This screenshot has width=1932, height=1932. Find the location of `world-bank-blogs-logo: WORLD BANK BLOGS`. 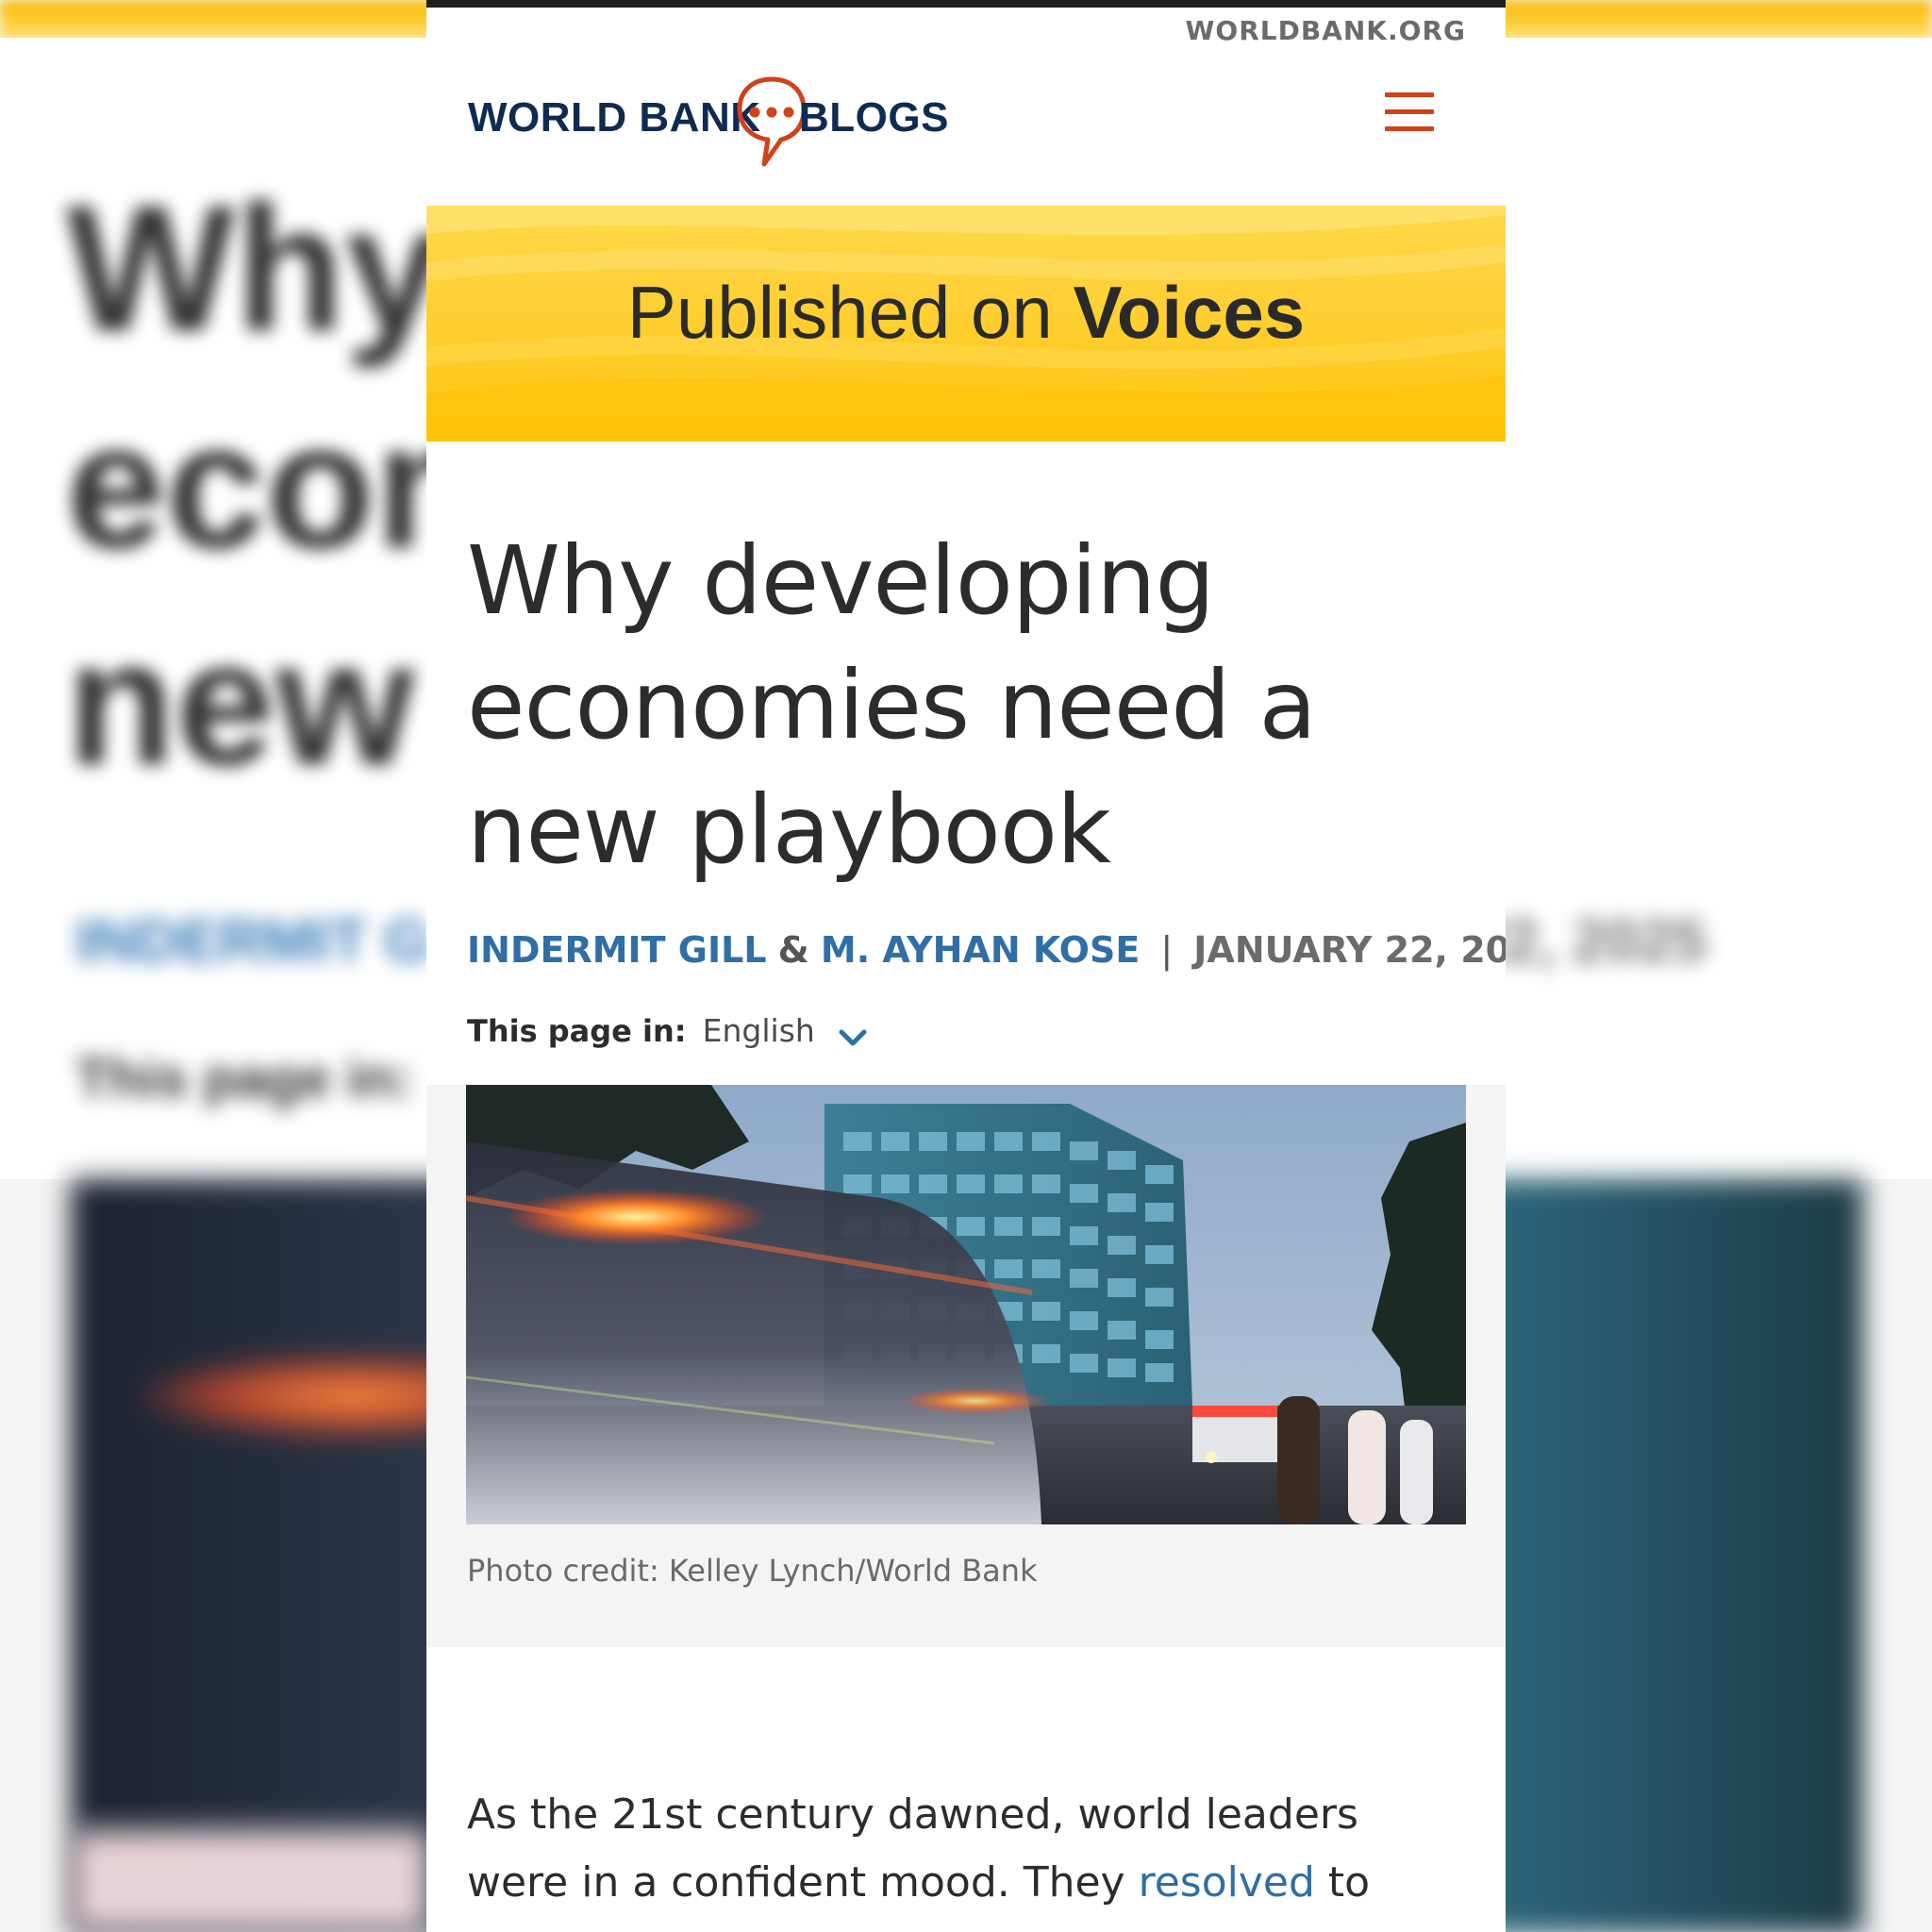

world-bank-blogs-logo: WORLD BANK BLOGS is located at coordinates (713, 126).